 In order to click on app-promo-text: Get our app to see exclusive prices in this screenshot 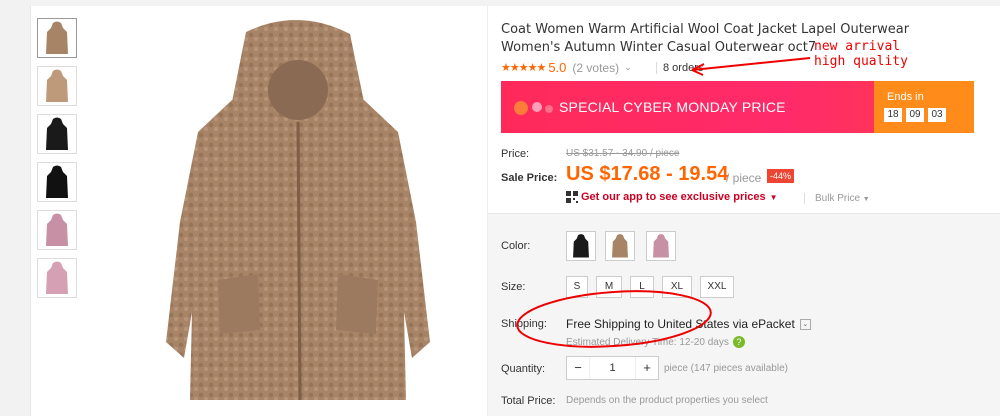, I will do `click(673, 197)`.